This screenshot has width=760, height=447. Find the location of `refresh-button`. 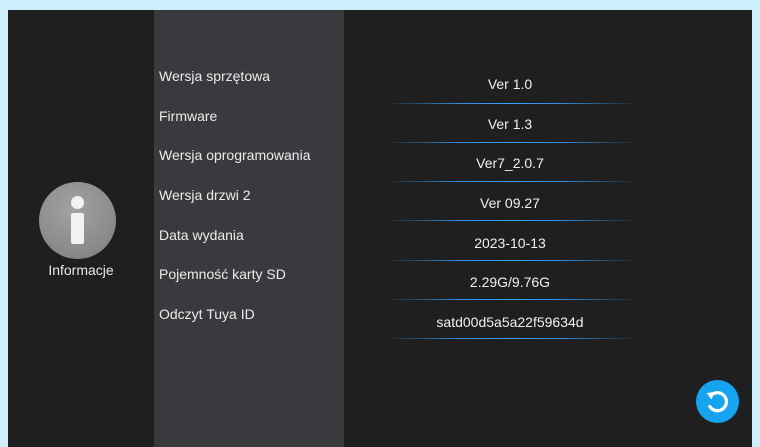

refresh-button is located at coordinates (717, 401).